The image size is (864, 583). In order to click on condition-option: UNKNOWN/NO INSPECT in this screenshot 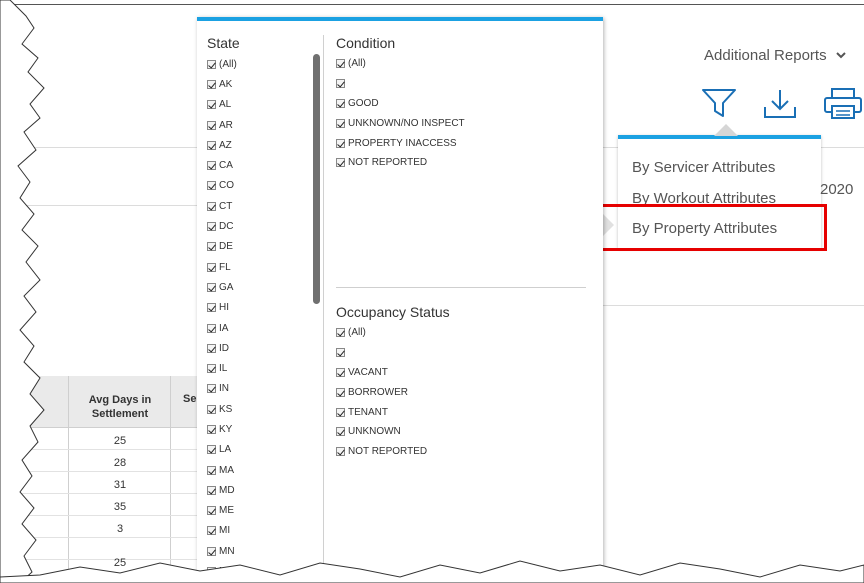, I will do `click(461, 123)`.